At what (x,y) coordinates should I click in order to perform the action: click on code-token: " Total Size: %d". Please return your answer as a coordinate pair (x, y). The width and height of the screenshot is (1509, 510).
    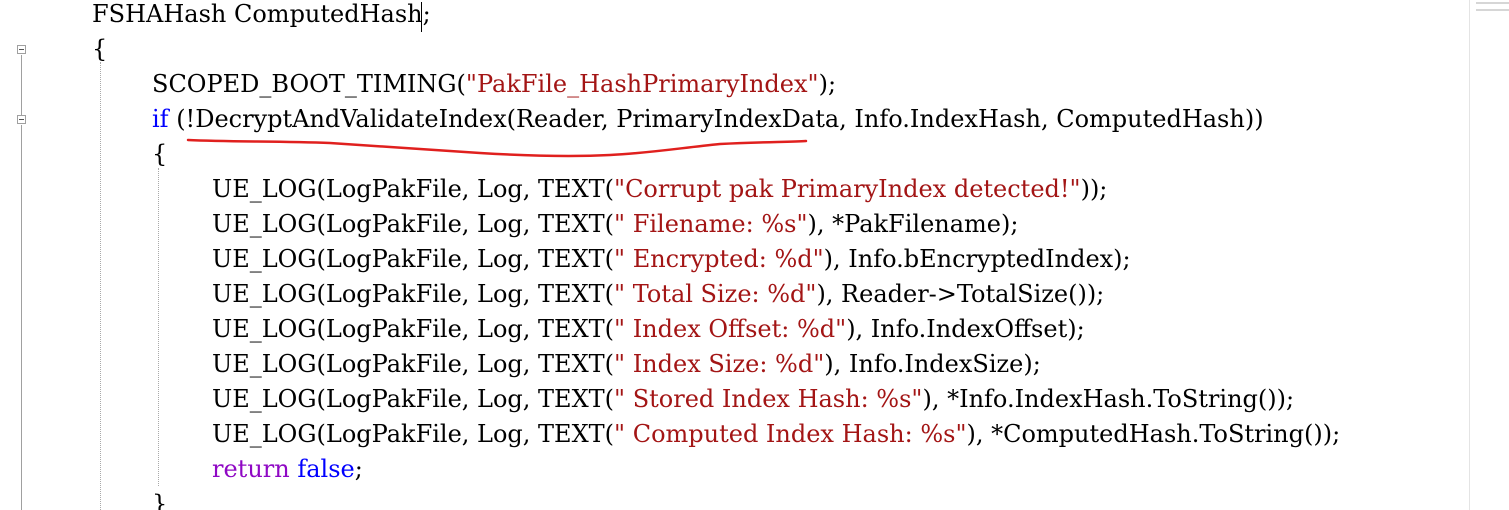
    Looking at the image, I should click on (715, 294).